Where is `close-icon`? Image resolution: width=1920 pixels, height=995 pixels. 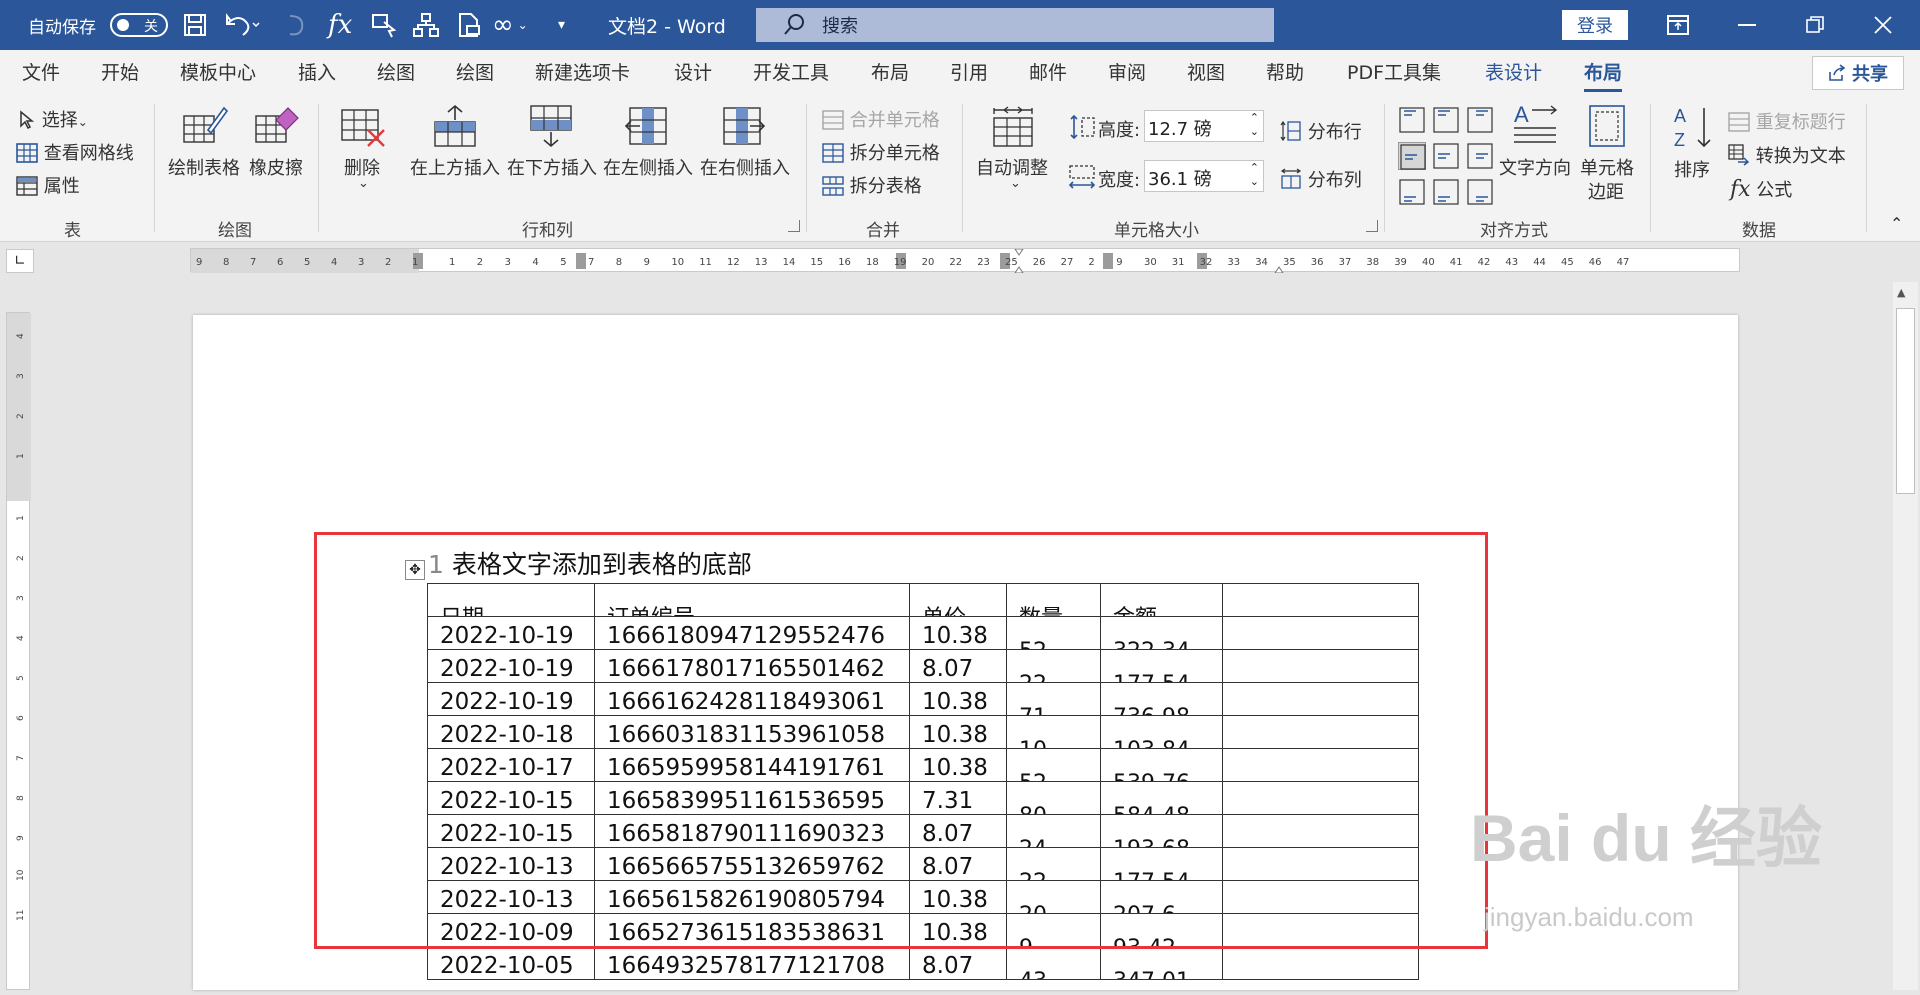 close-icon is located at coordinates (1883, 25).